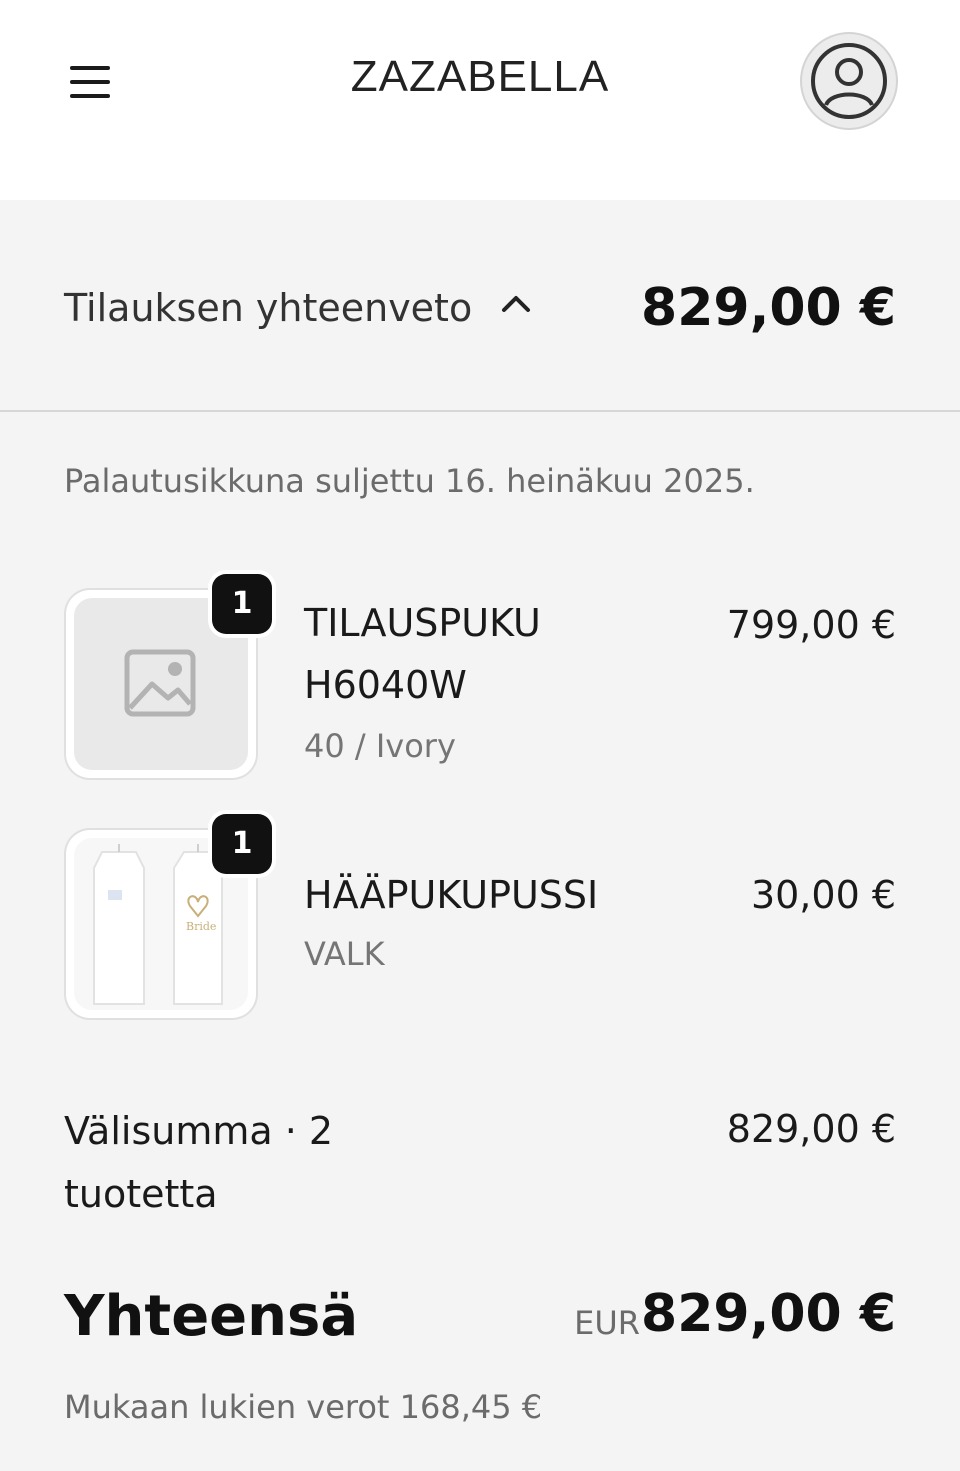 This screenshot has width=960, height=1471. Describe the element at coordinates (380, 746) in the screenshot. I see `product-variant: 40 / Ivory` at that location.